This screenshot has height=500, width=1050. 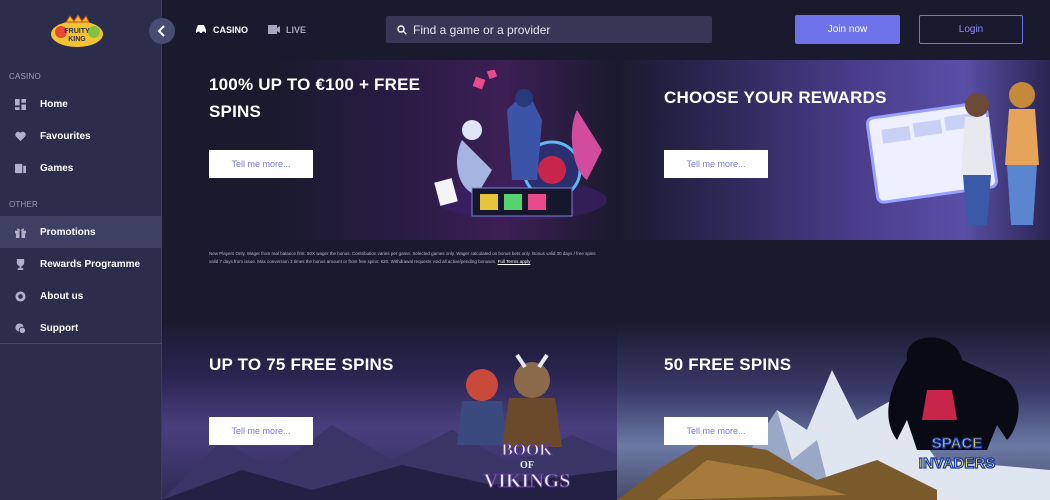 What do you see at coordinates (65, 136) in the screenshot?
I see `sidebar-item-label: Favourites` at bounding box center [65, 136].